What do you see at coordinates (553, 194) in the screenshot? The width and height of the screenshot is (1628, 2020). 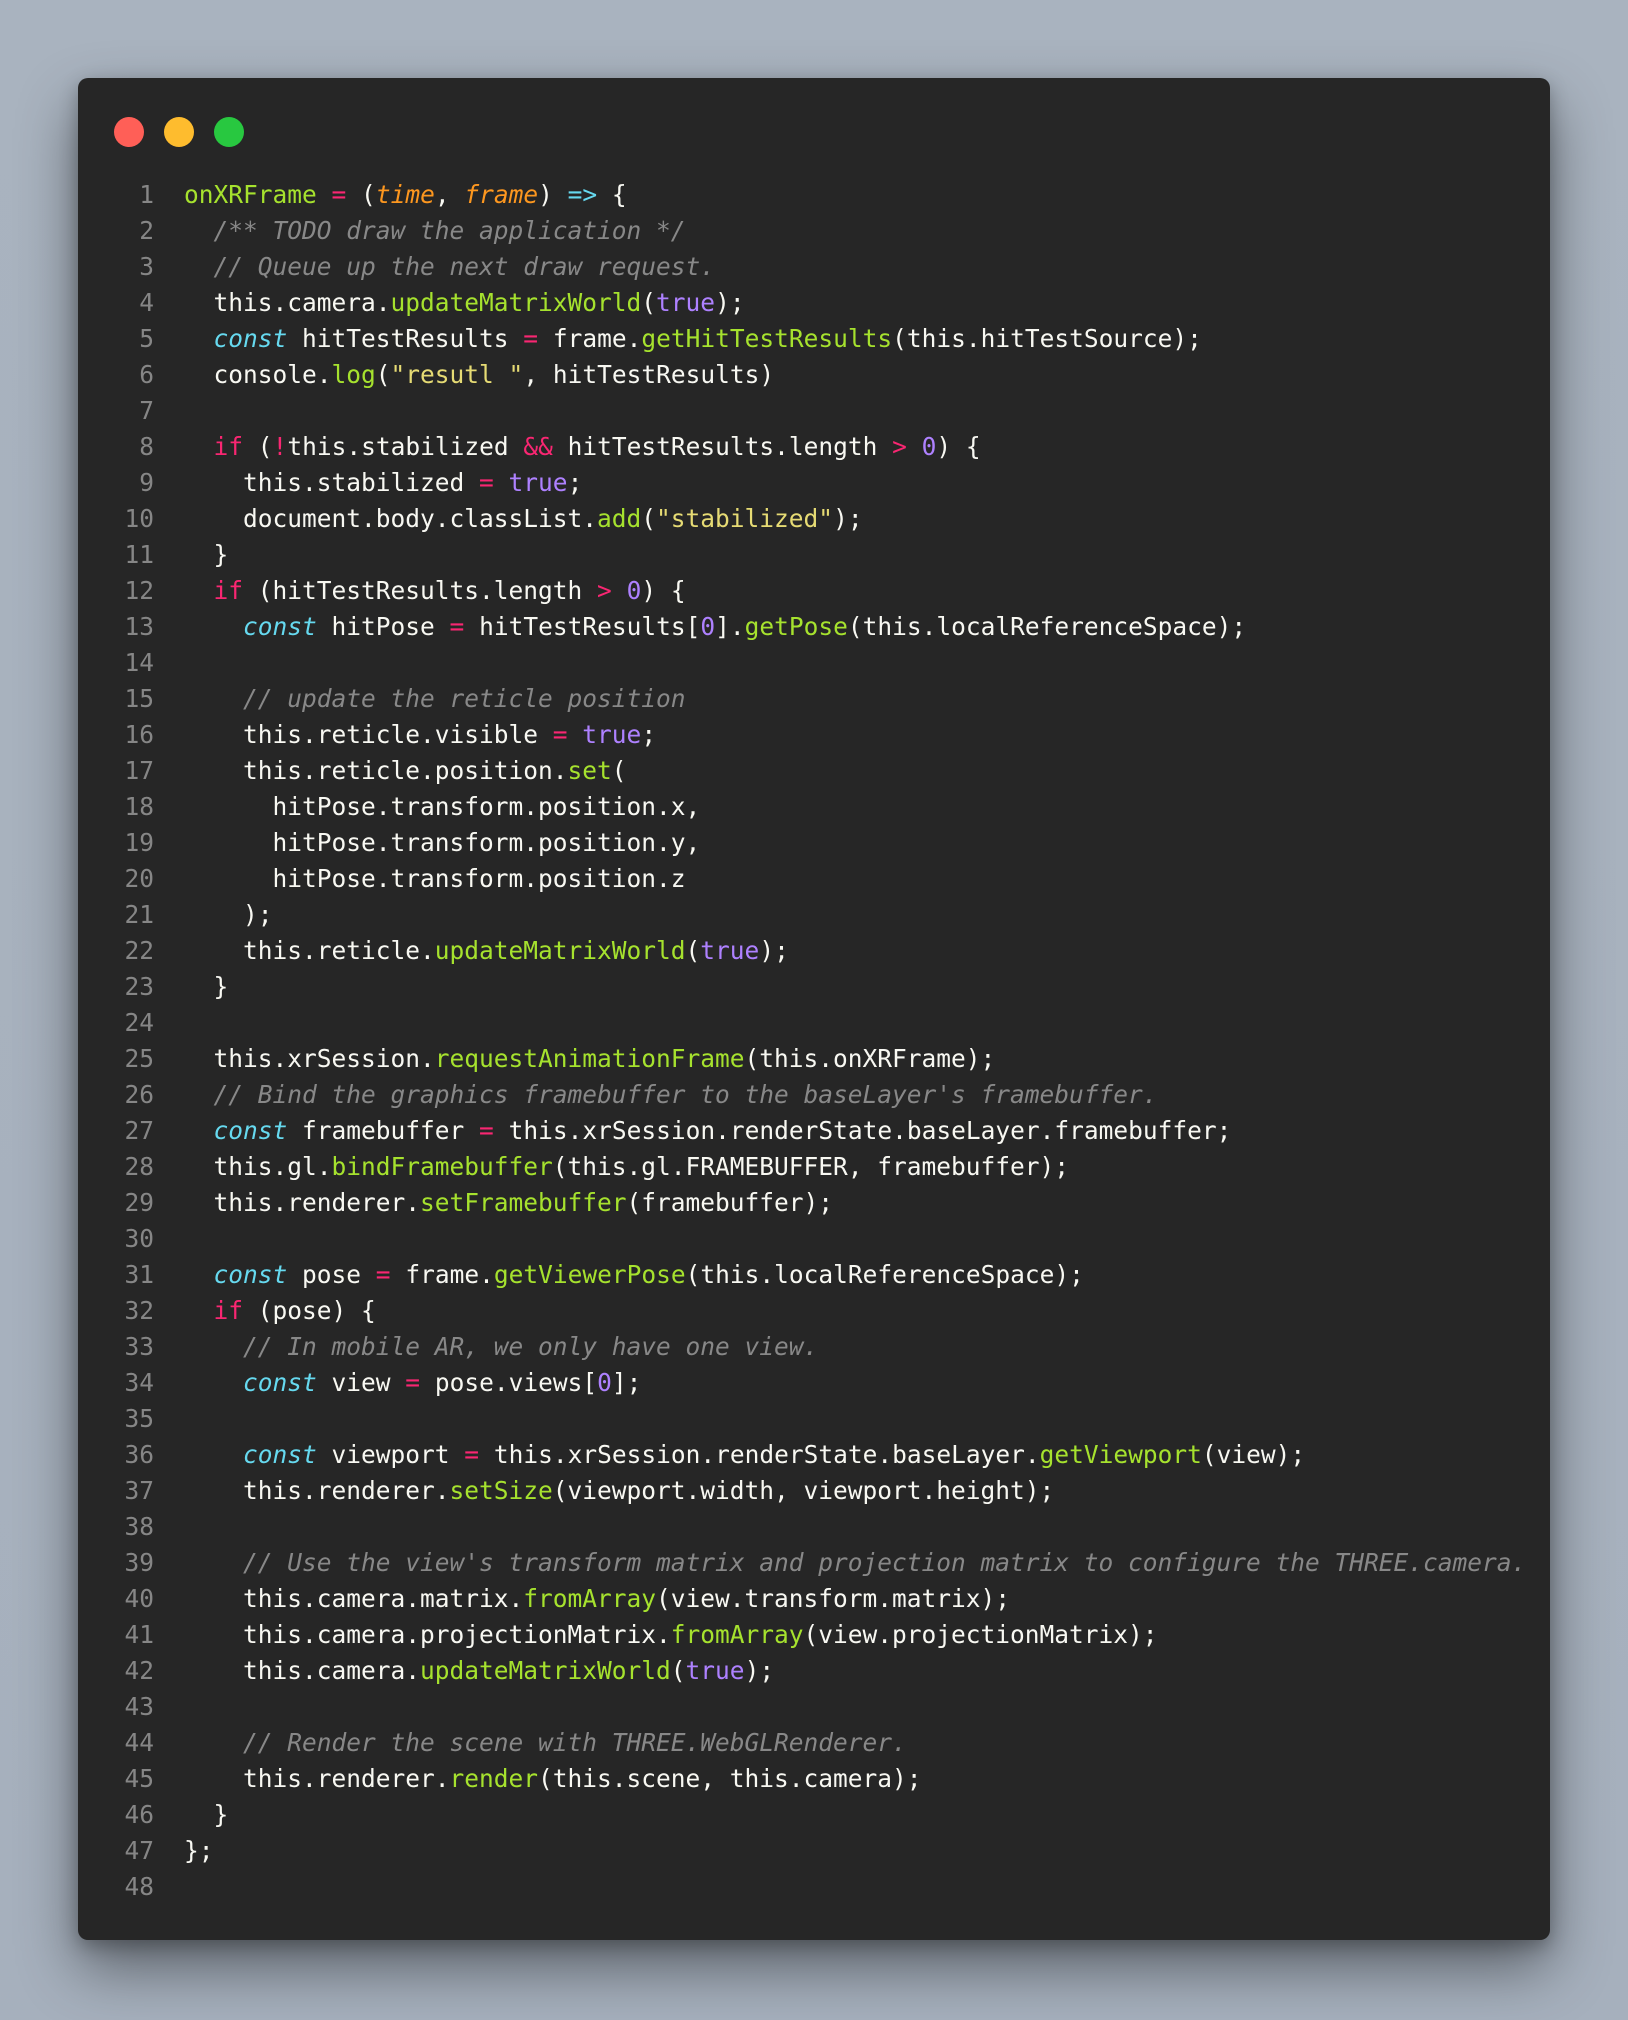 I see `code-token: )` at bounding box center [553, 194].